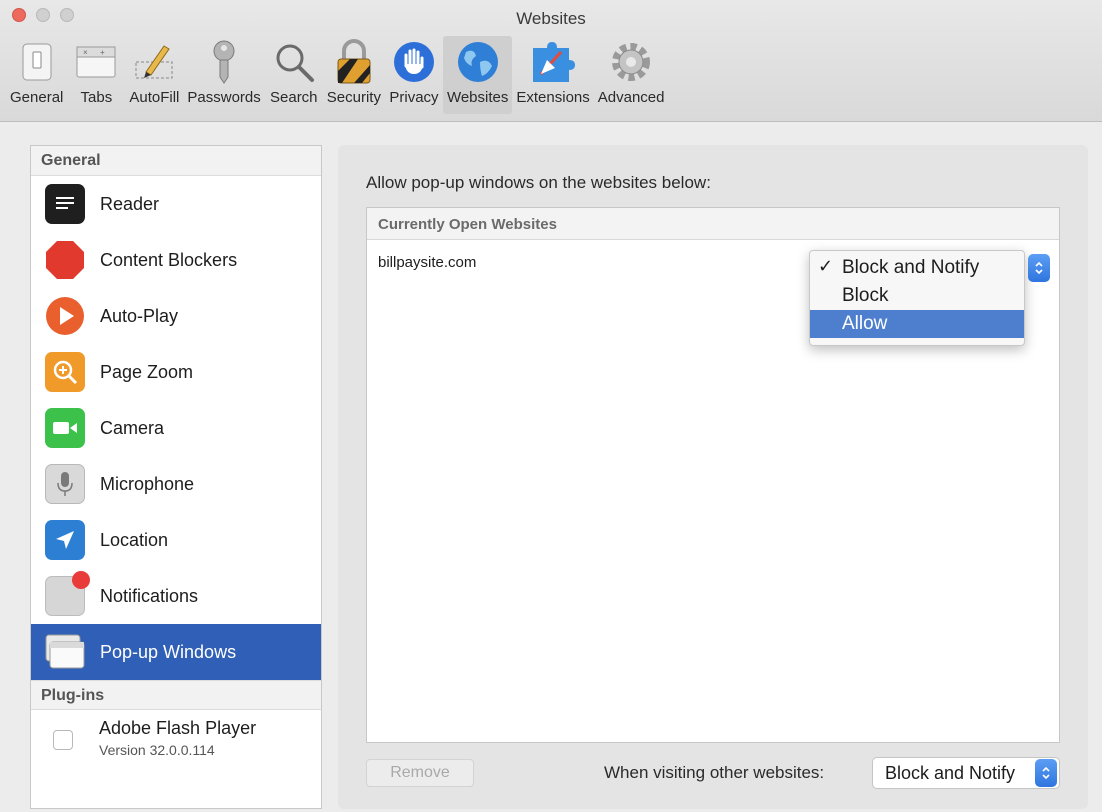 Image resolution: width=1102 pixels, height=812 pixels. Describe the element at coordinates (169, 259) in the screenshot. I see `sidebar-item-label: Content Blockers` at that location.